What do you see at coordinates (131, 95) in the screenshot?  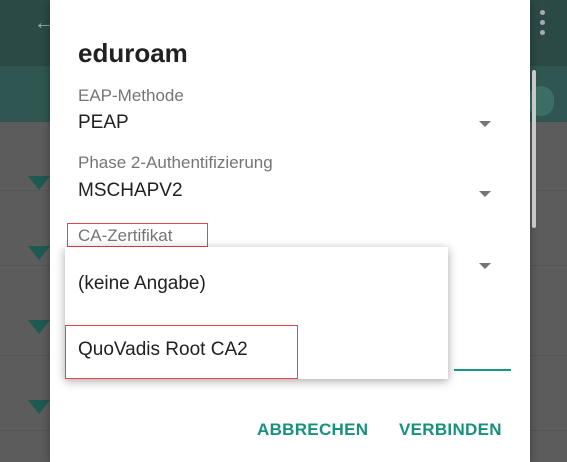 I see `eap-method-label: EAP-Methode` at bounding box center [131, 95].